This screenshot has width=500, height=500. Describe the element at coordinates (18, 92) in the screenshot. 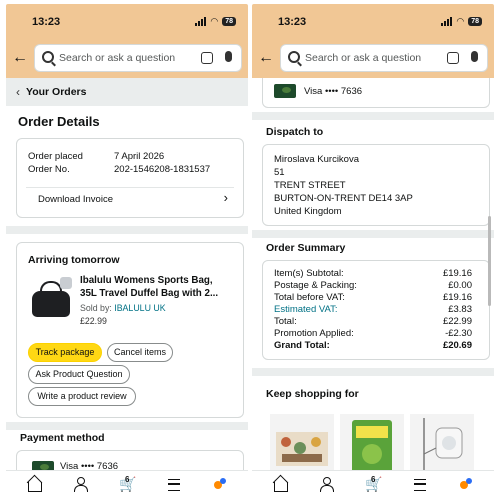

I see `chevron-left-icon: ‹` at that location.